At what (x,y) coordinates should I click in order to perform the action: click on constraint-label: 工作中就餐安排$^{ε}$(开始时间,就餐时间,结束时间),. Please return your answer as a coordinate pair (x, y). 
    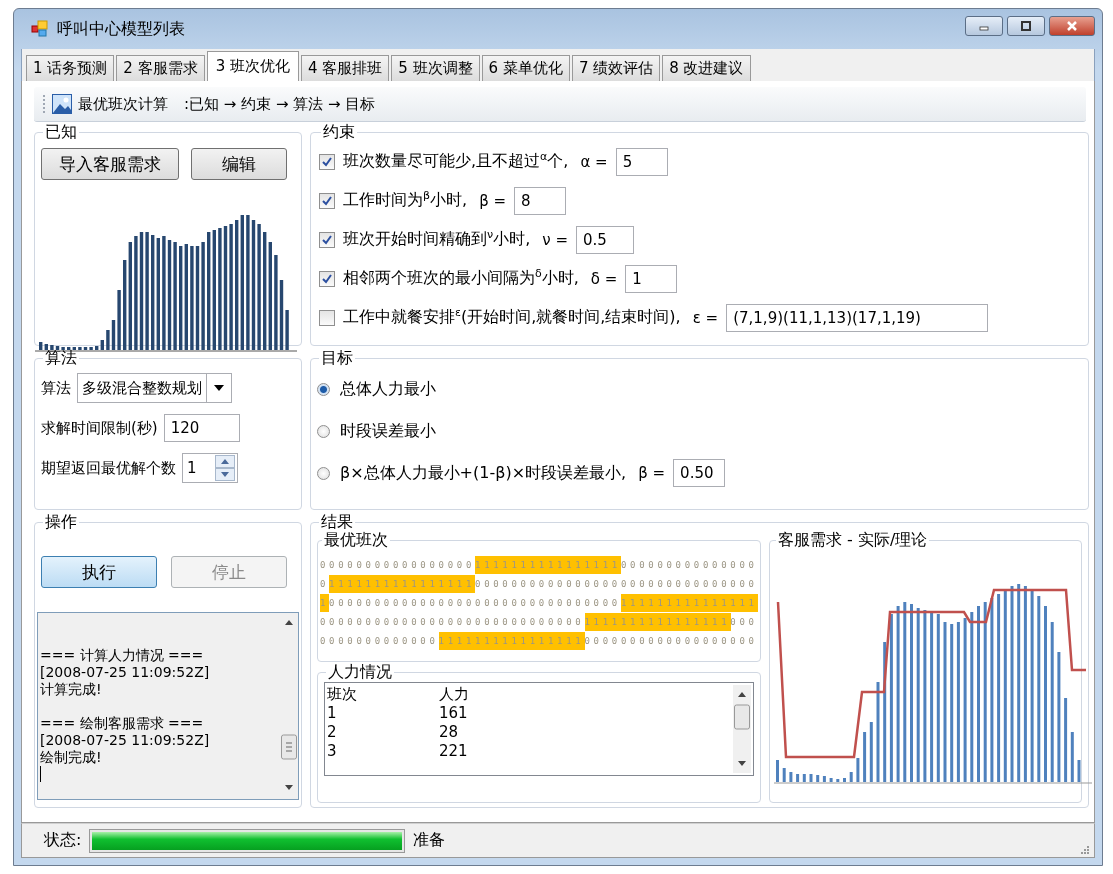
    Looking at the image, I should click on (512, 317).